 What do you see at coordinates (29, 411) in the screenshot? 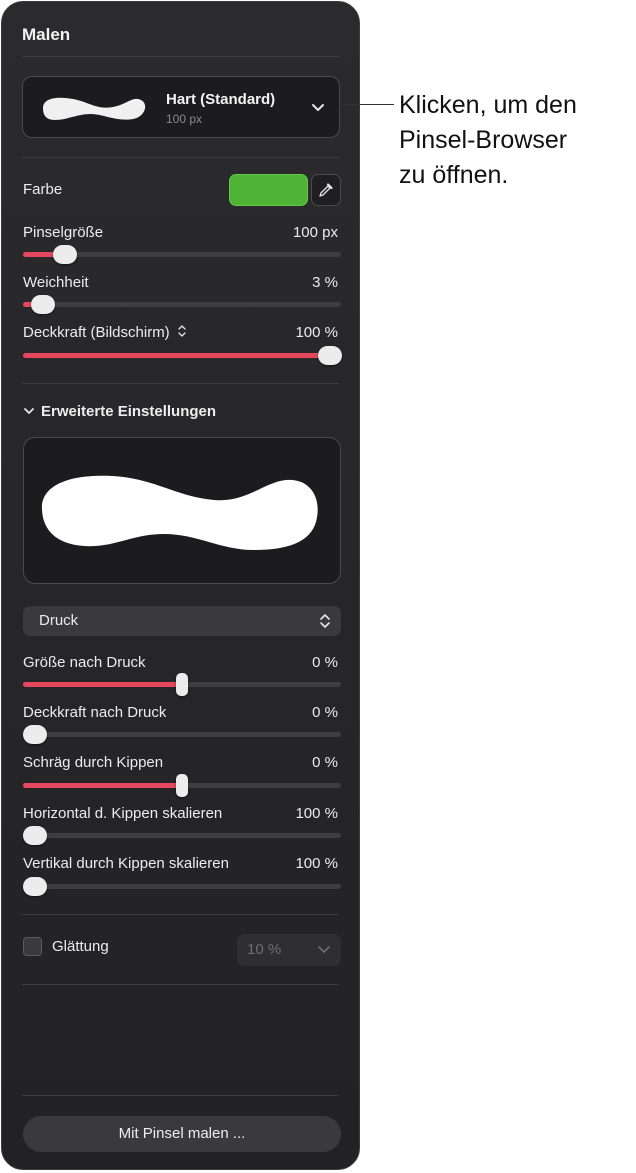
I see `disclosure-chevron-icon` at bounding box center [29, 411].